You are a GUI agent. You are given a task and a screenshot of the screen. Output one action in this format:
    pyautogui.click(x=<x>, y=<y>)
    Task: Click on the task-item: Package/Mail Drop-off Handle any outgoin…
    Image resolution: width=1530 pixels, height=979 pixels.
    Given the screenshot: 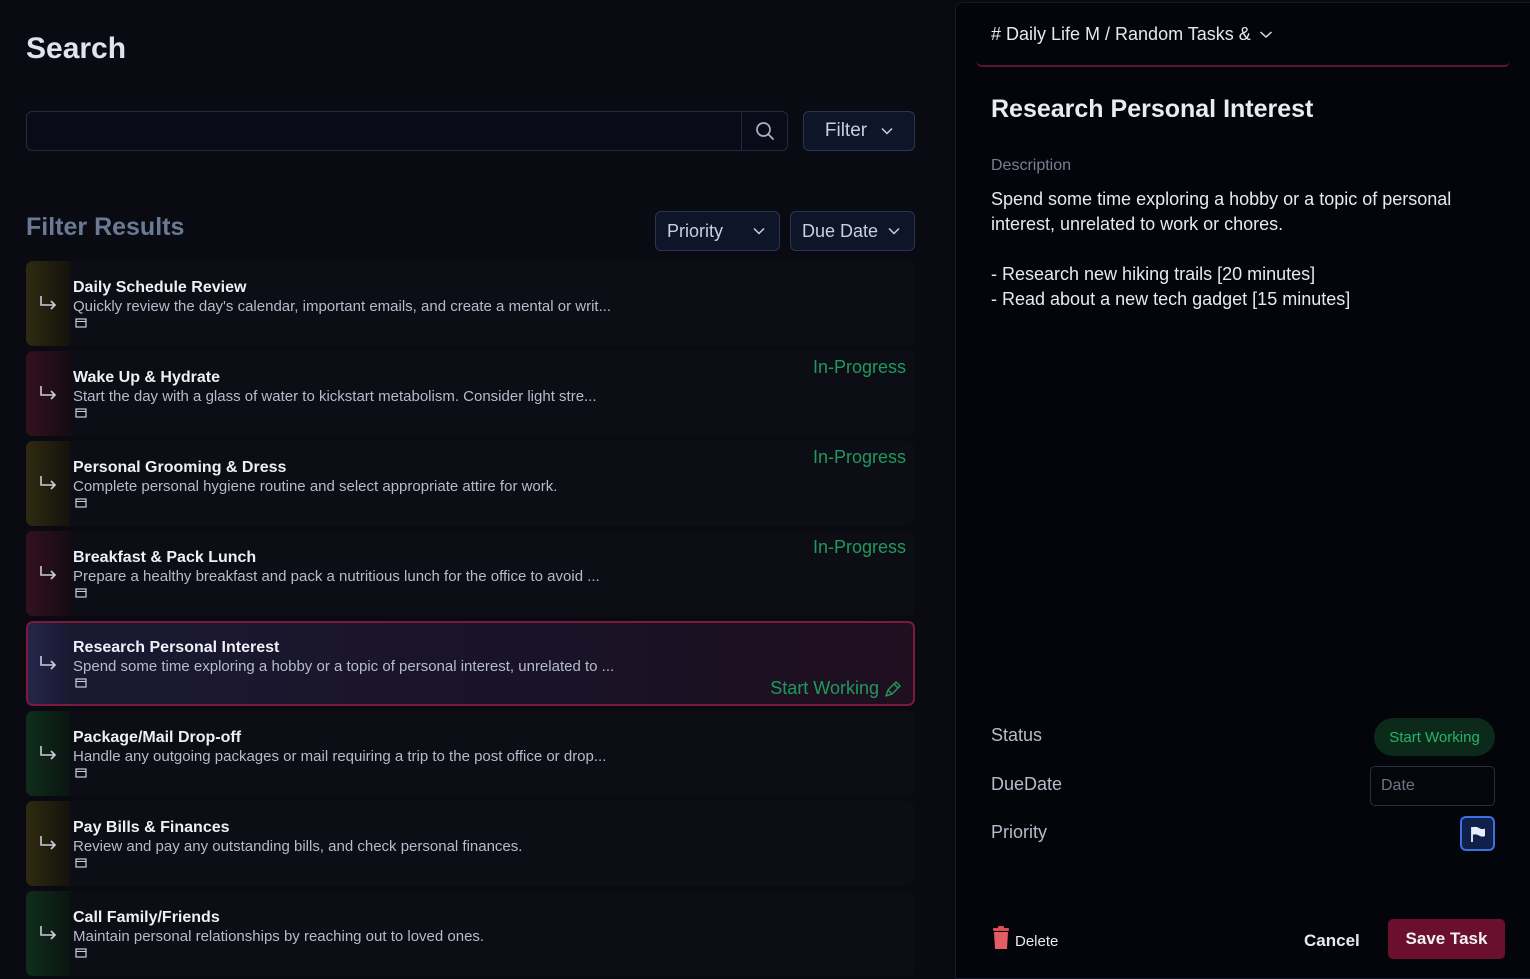 What is the action you would take?
    pyautogui.click(x=470, y=753)
    